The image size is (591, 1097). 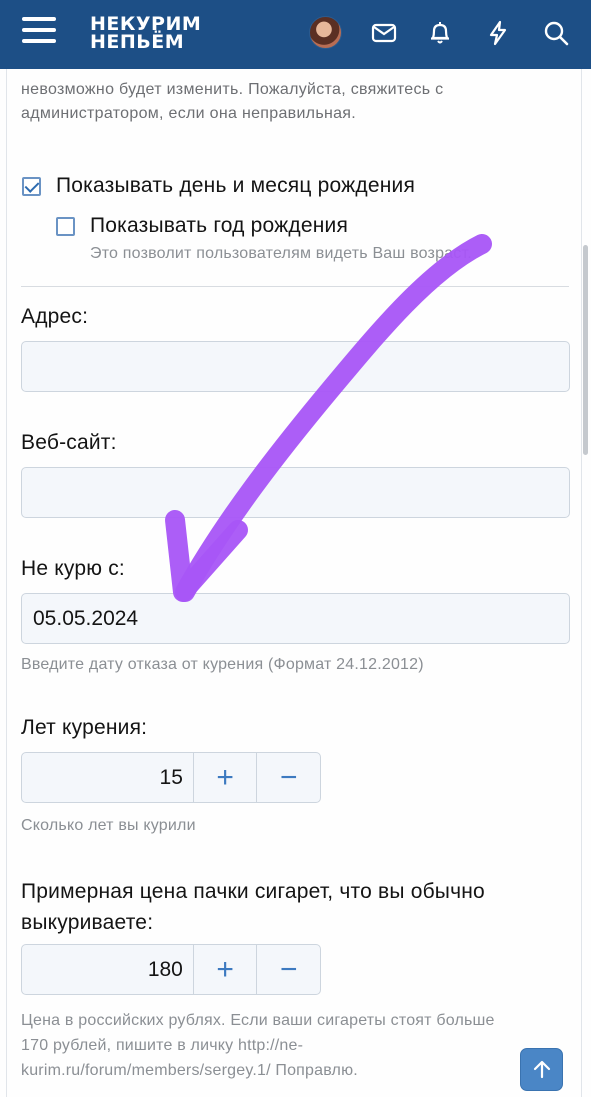 I want to click on years-smoking-stepper: 15 + −, so click(x=171, y=777).